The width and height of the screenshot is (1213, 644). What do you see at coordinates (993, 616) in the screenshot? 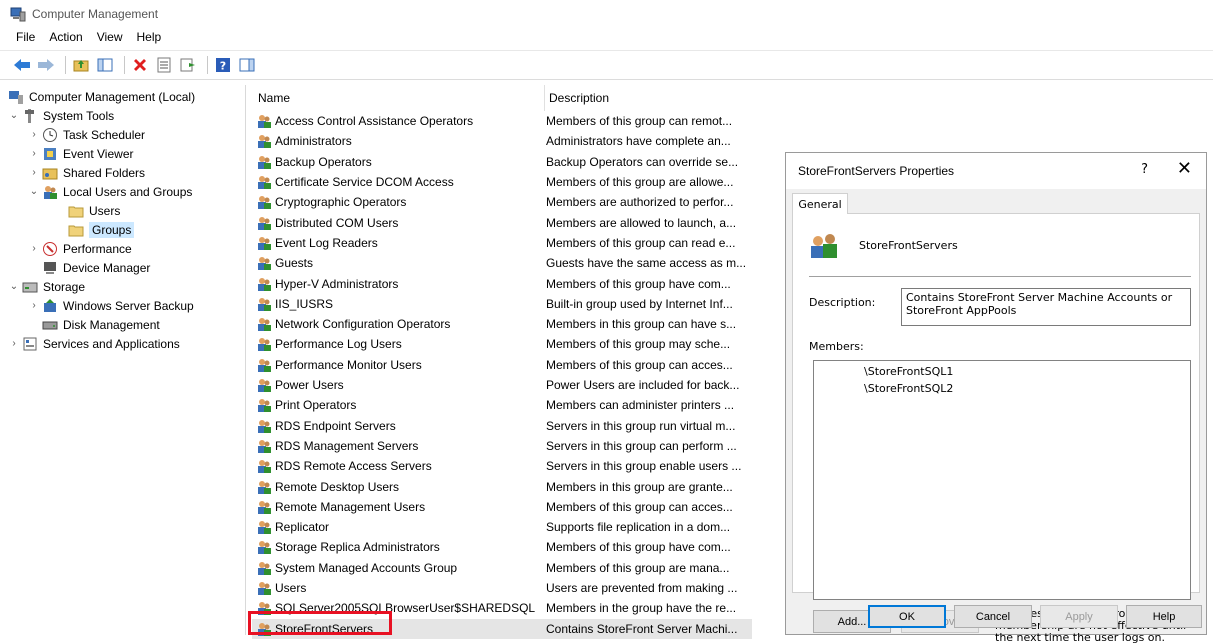
I see `cancel-button: Cancel` at bounding box center [993, 616].